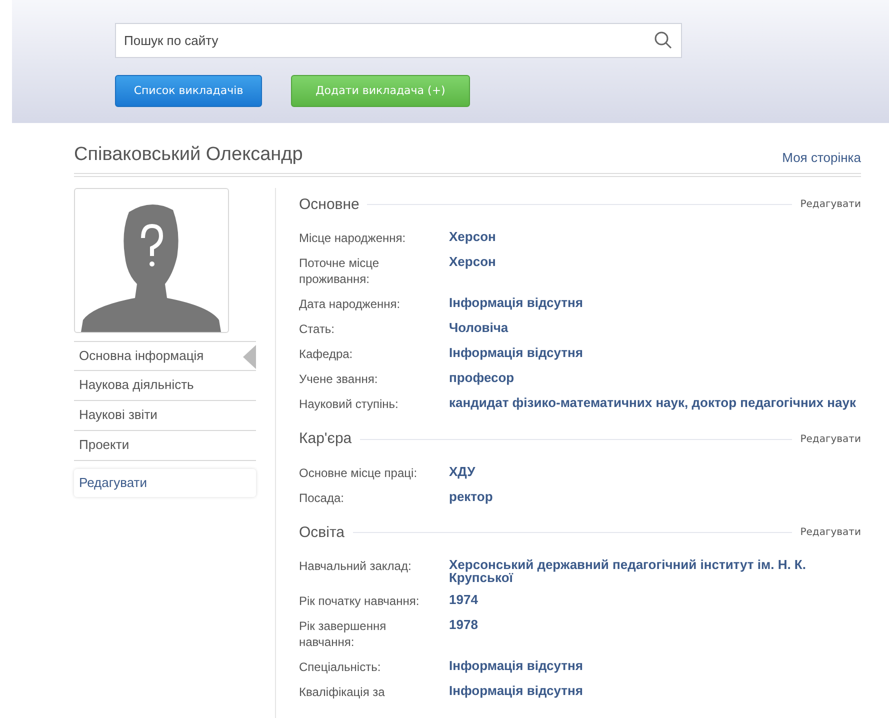 The image size is (889, 718). I want to click on list-button: Список викладачів, so click(188, 91).